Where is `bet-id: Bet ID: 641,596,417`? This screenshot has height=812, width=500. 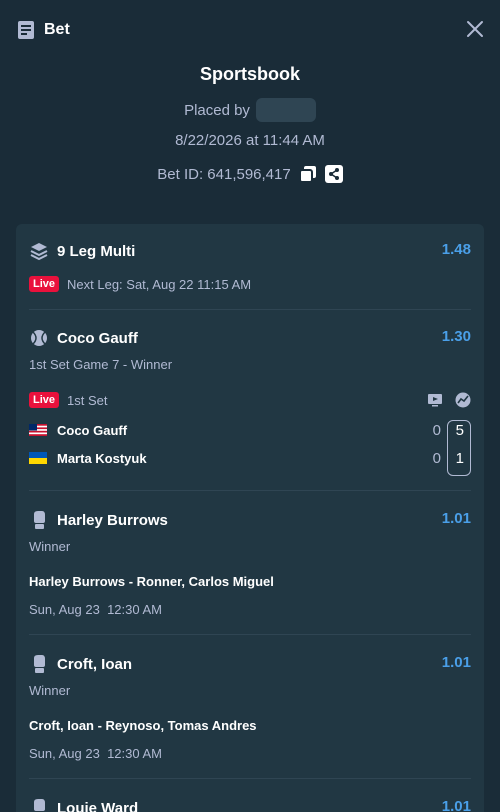
bet-id: Bet ID: 641,596,417 is located at coordinates (224, 174).